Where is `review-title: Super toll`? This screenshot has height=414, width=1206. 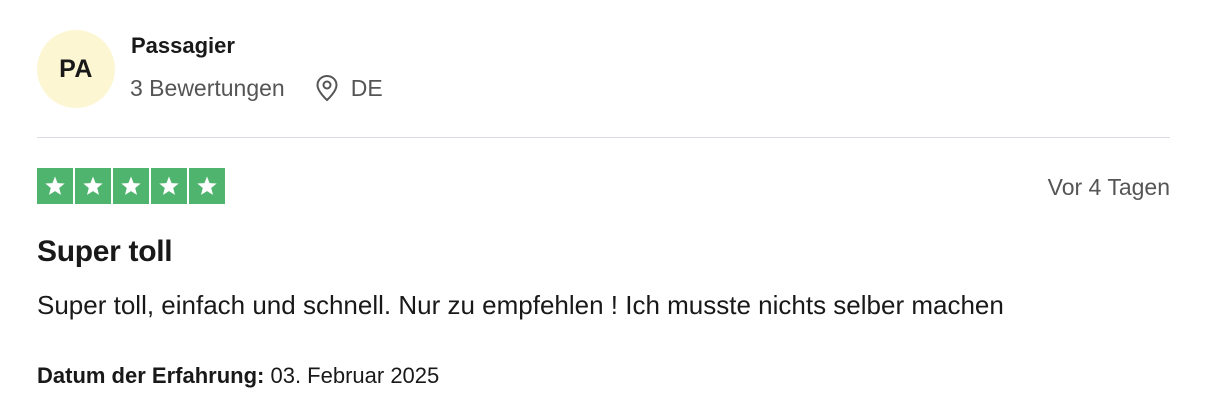 review-title: Super toll is located at coordinates (105, 252).